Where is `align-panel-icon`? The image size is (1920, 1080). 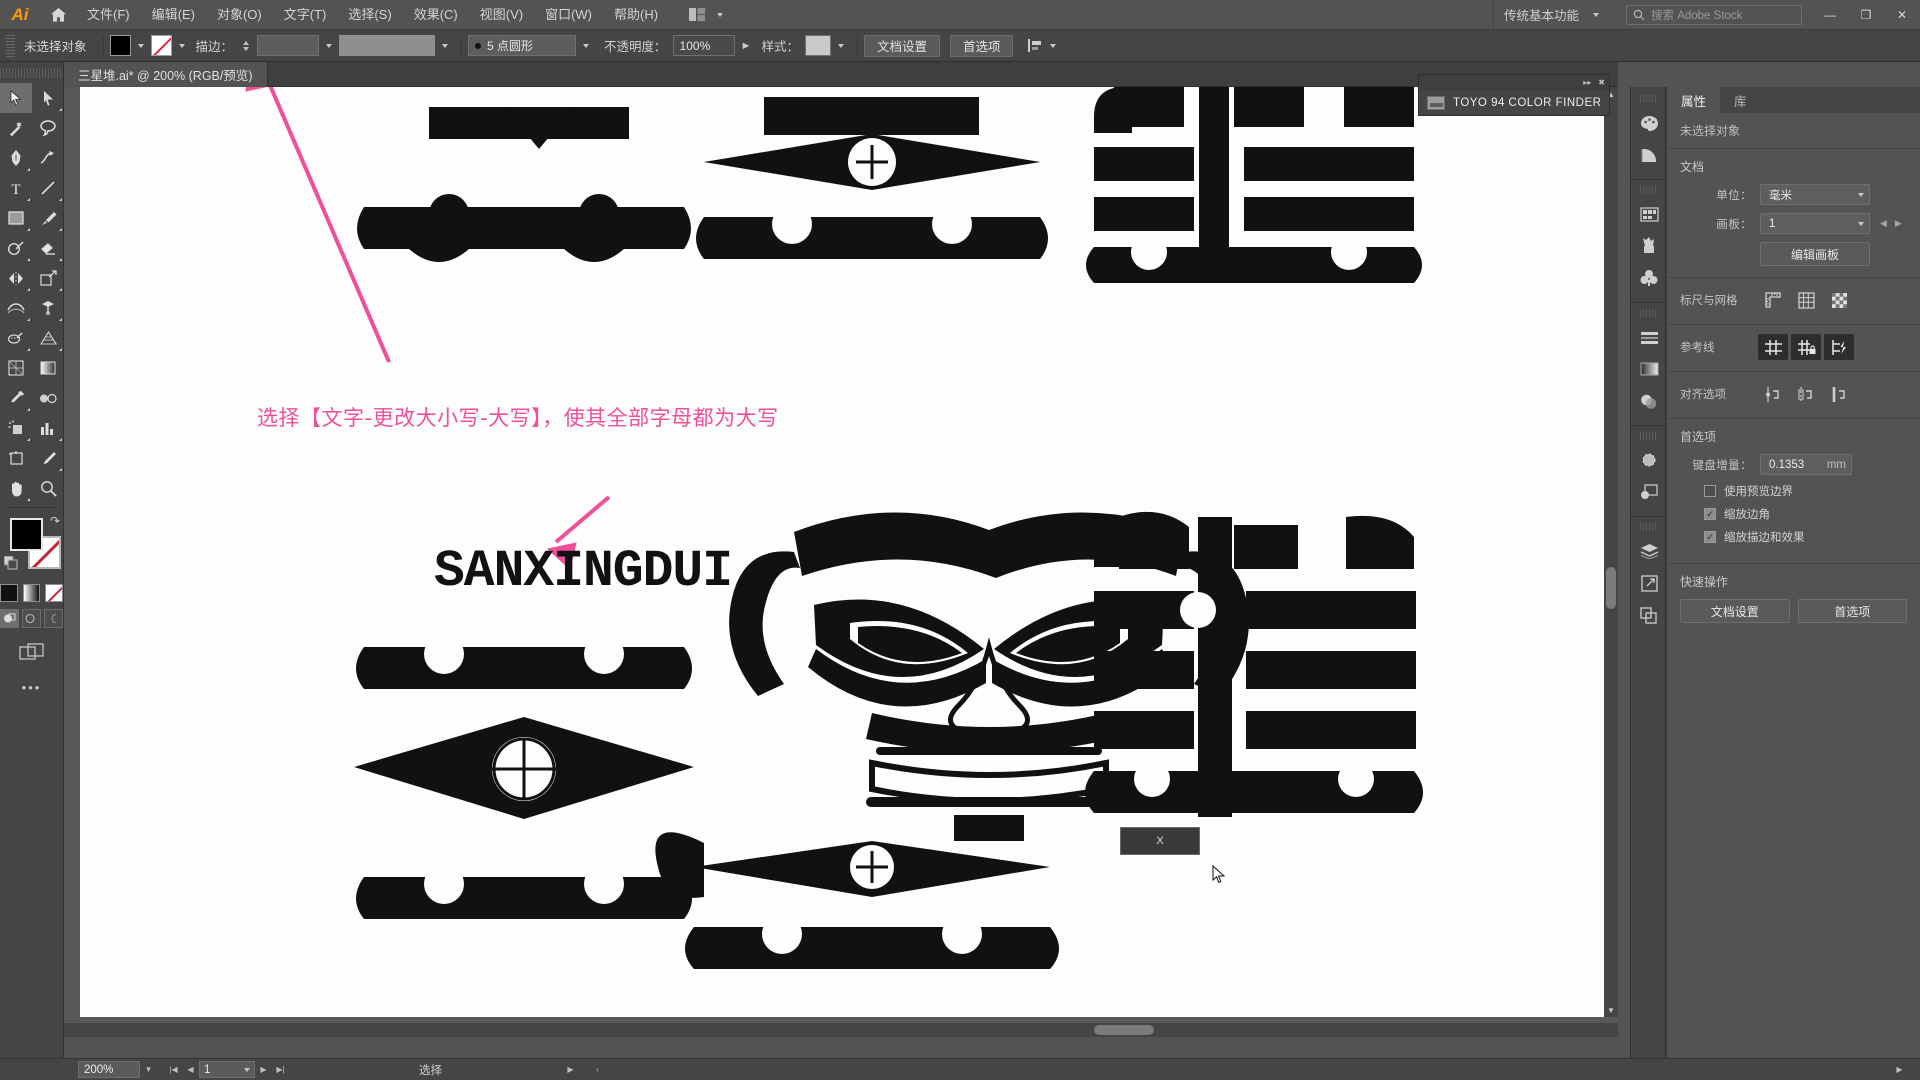
align-panel-icon is located at coordinates (1649, 337).